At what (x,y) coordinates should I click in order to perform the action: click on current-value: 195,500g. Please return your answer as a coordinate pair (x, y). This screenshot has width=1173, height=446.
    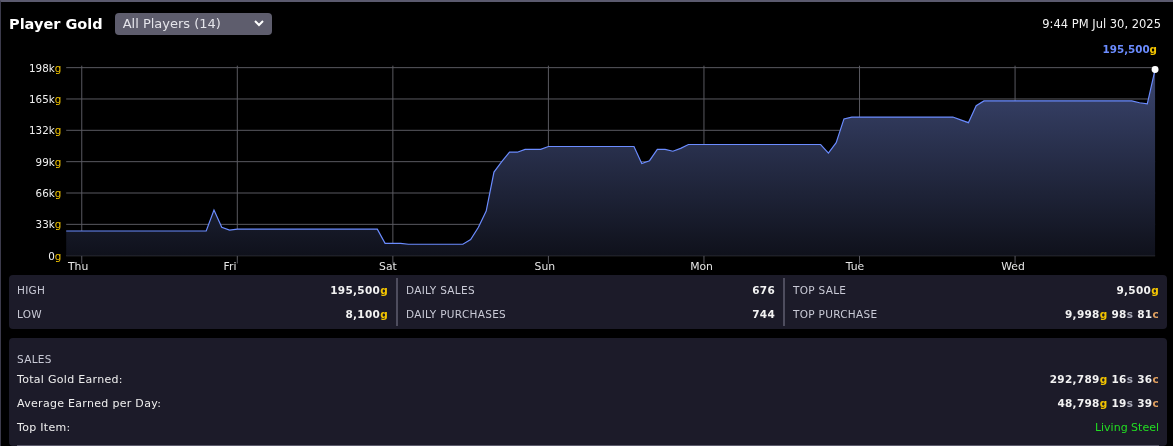
    Looking at the image, I should click on (1130, 49).